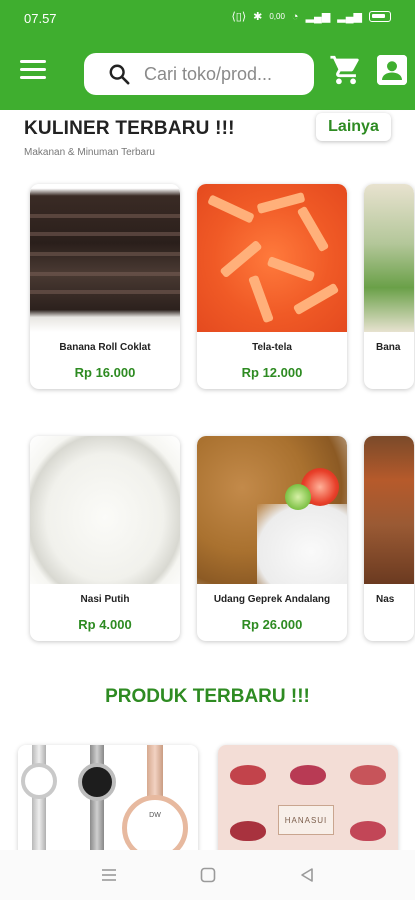  I want to click on product-name: Banana Roll Coklat, so click(105, 347).